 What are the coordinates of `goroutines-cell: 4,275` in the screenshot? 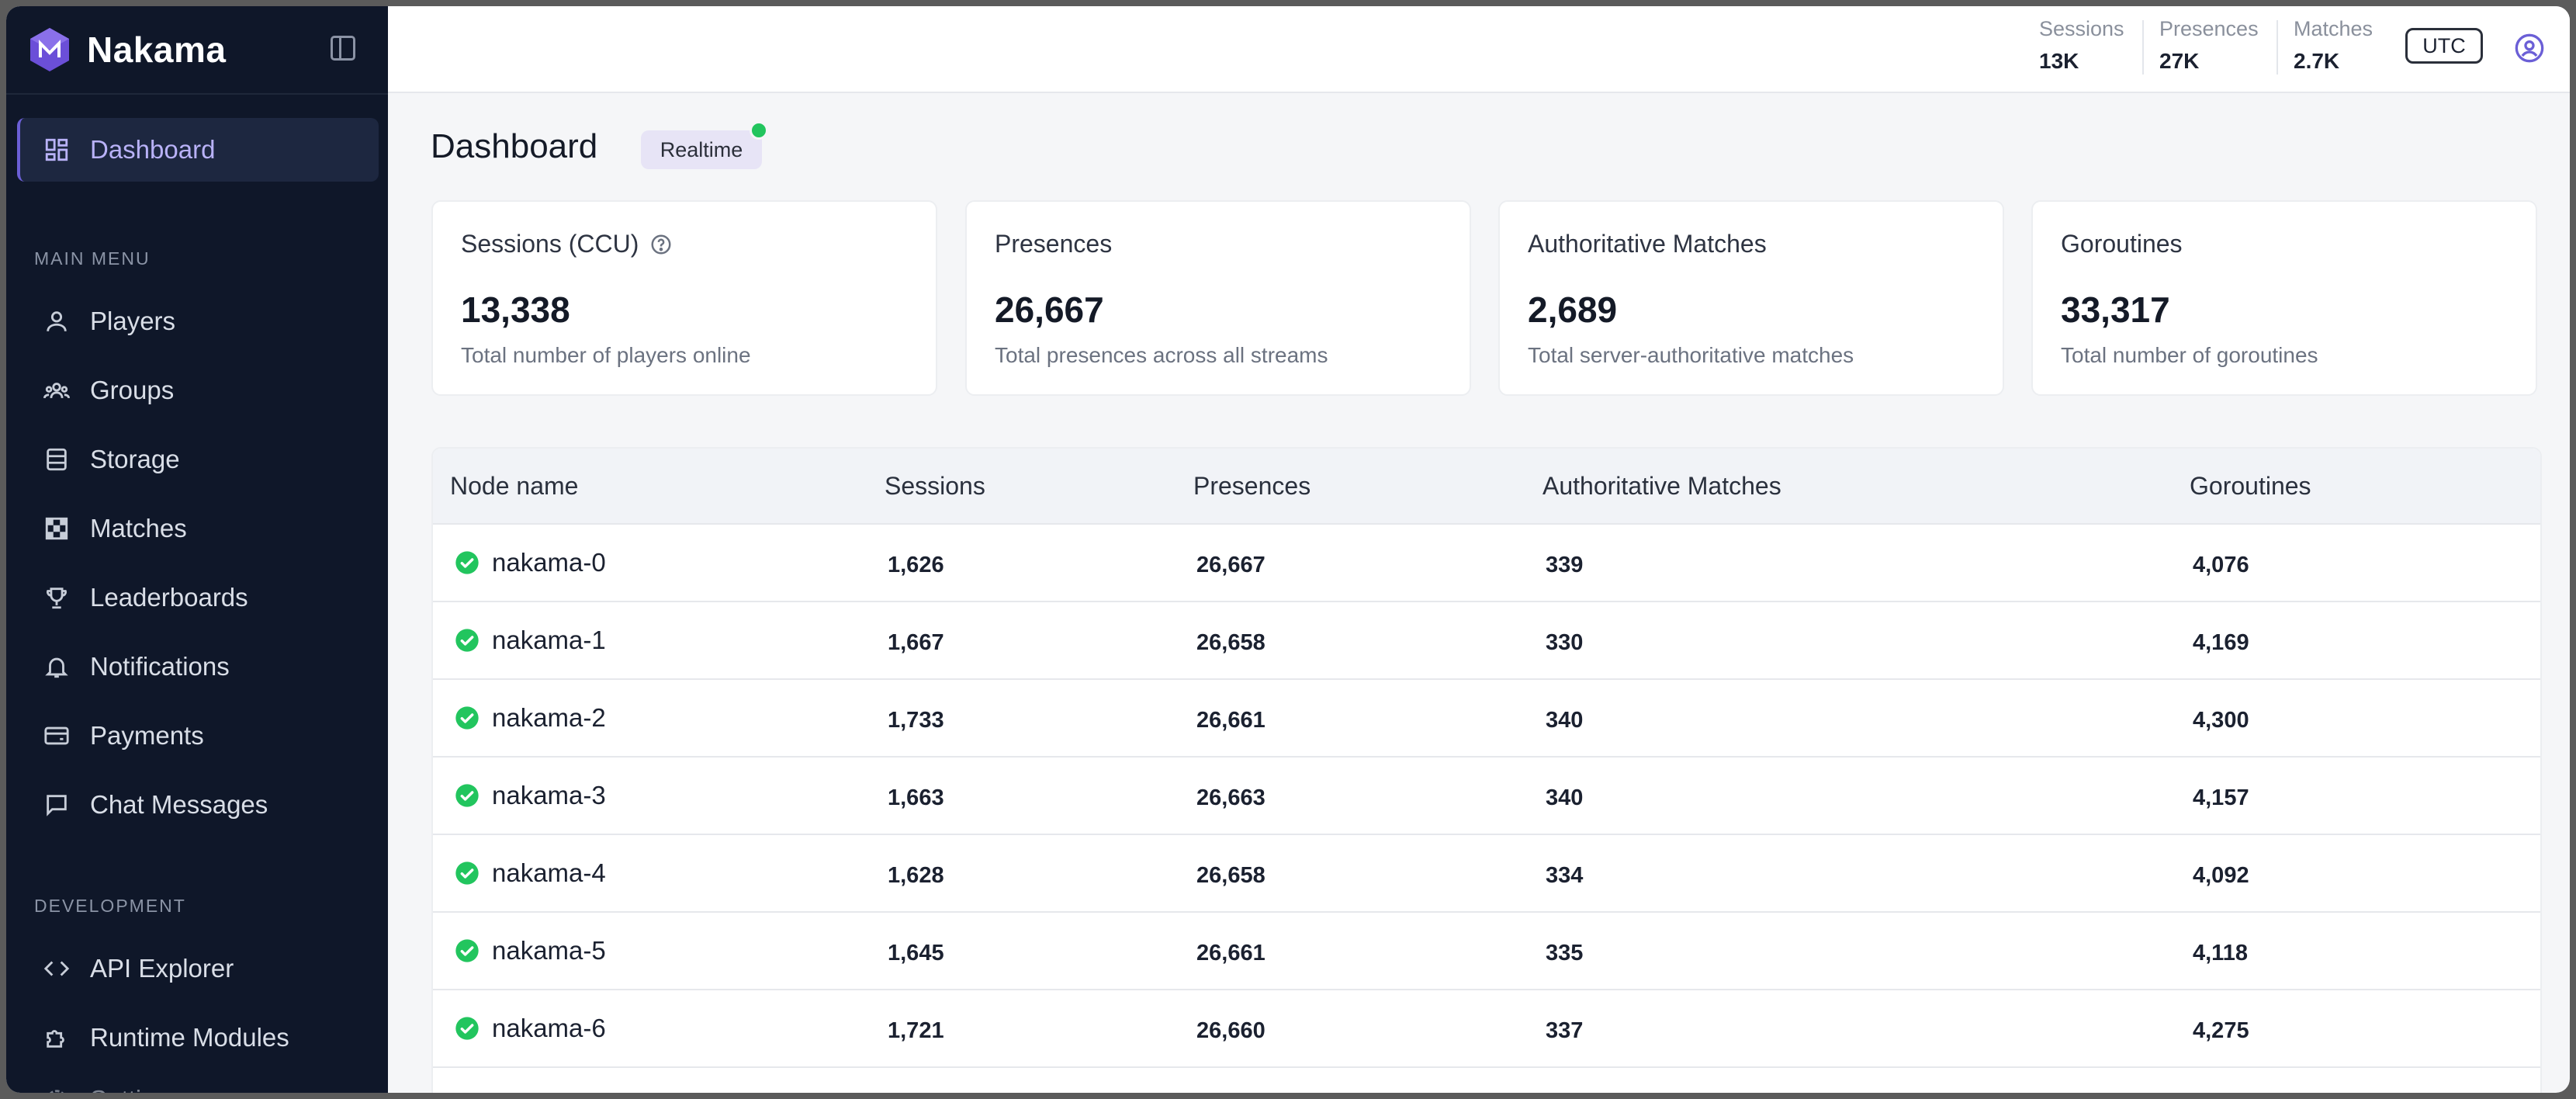 It's located at (2221, 1030).